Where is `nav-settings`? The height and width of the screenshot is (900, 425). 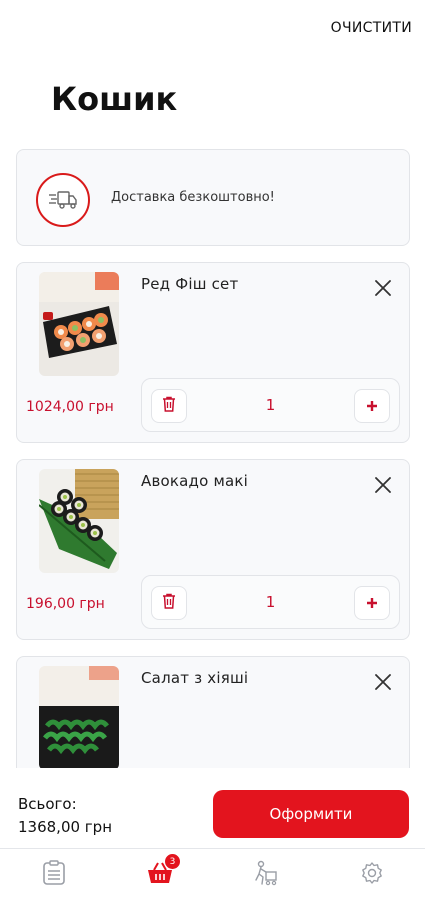 nav-settings is located at coordinates (372, 875).